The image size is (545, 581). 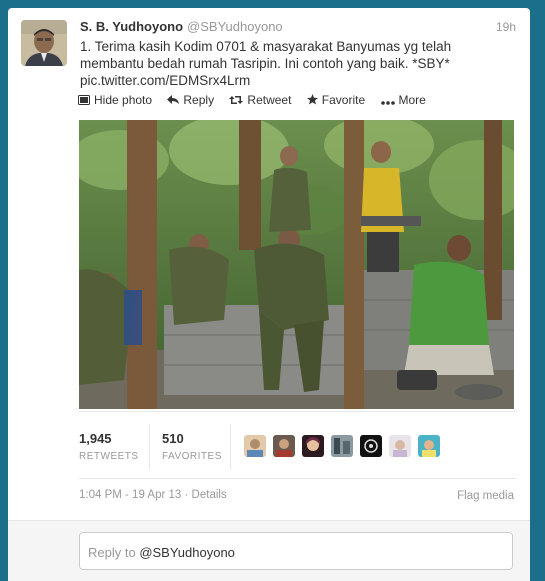 What do you see at coordinates (387, 101) in the screenshot?
I see `ellipsis-icon` at bounding box center [387, 101].